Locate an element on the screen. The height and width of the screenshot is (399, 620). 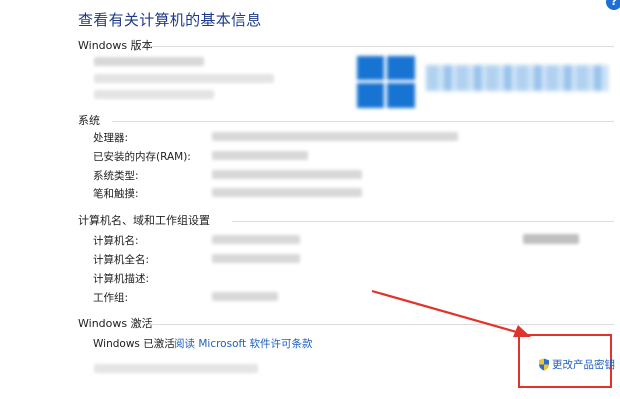
section-computer-name: 计算机名、域和工作组设置 is located at coordinates (144, 220).